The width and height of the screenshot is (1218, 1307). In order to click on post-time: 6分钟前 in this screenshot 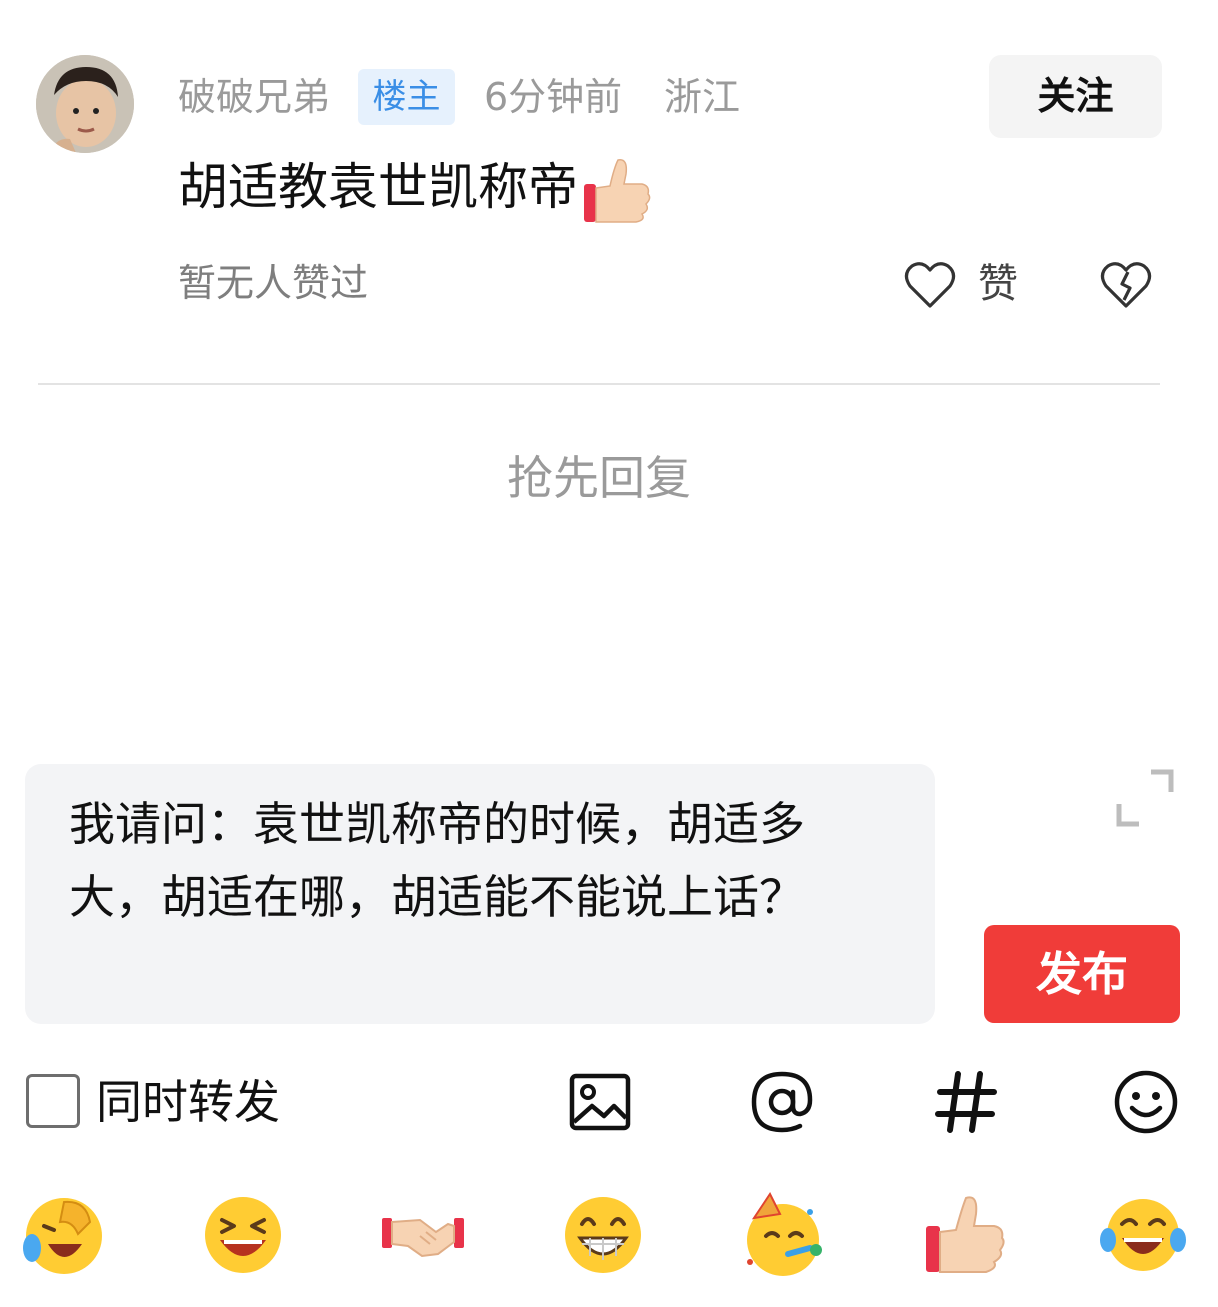, I will do `click(553, 97)`.